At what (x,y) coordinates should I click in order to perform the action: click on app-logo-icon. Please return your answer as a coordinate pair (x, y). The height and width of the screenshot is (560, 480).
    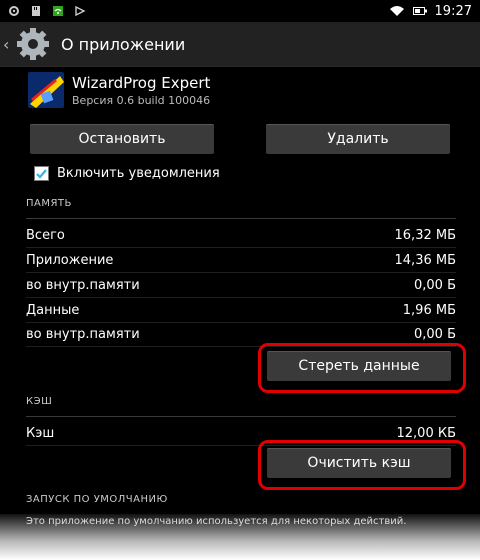
    Looking at the image, I should click on (46, 90).